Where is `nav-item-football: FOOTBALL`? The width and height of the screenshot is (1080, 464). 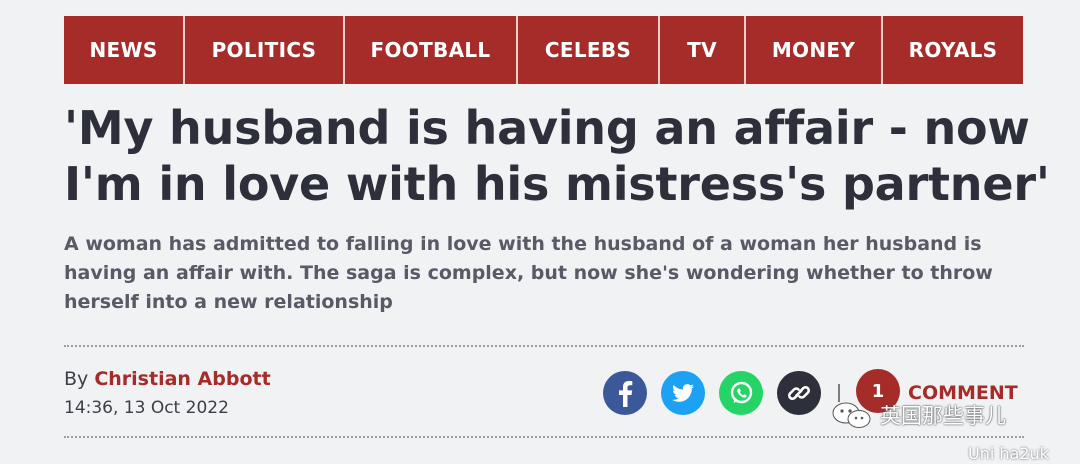 nav-item-football: FOOTBALL is located at coordinates (431, 50).